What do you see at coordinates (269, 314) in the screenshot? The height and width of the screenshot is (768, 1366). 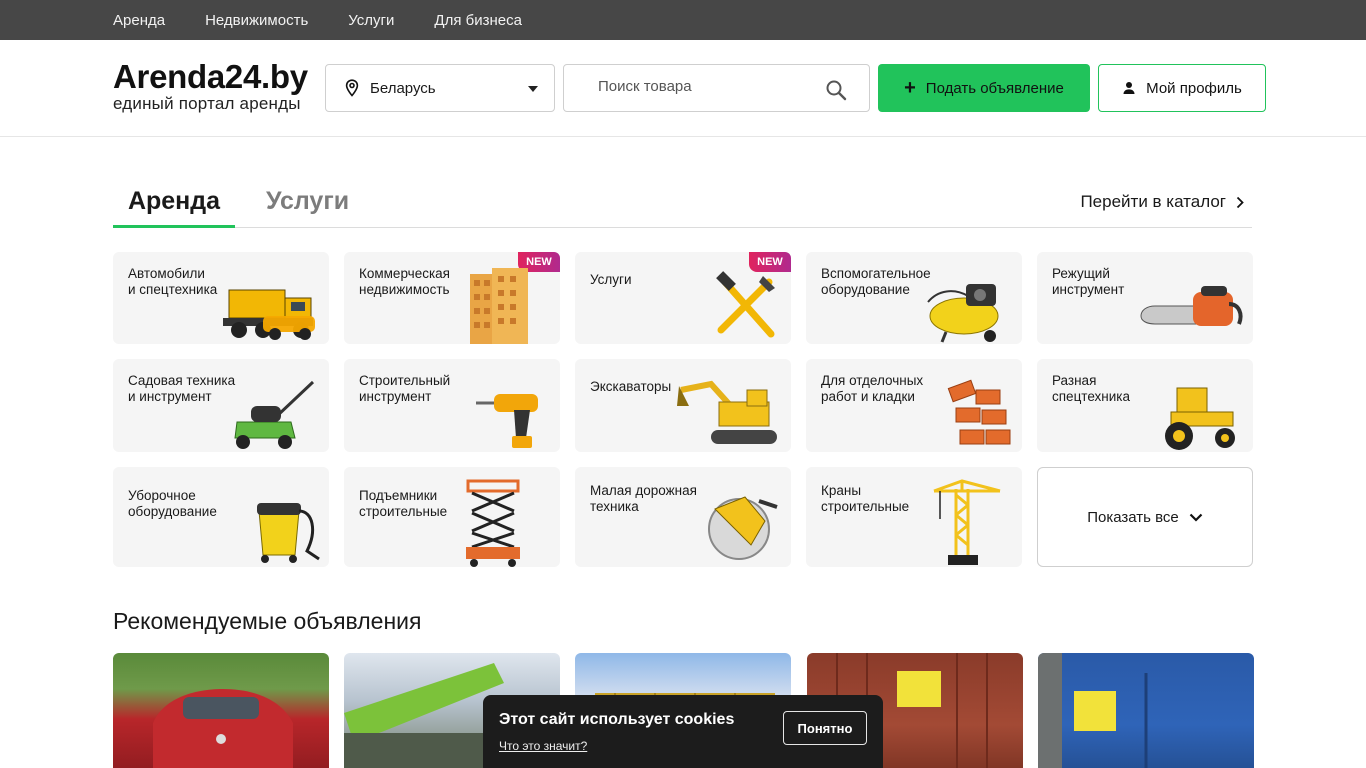 I see `truck-icon` at bounding box center [269, 314].